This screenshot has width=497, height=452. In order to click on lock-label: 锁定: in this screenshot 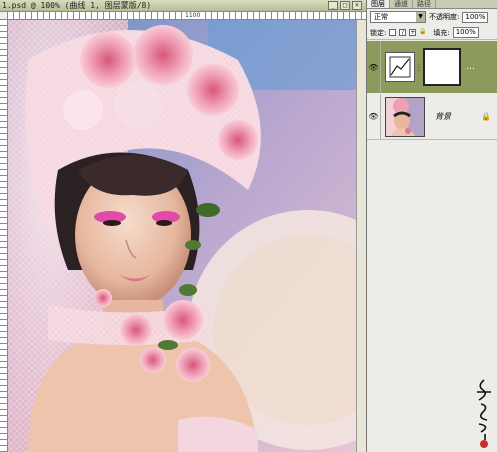, I will do `click(378, 32)`.